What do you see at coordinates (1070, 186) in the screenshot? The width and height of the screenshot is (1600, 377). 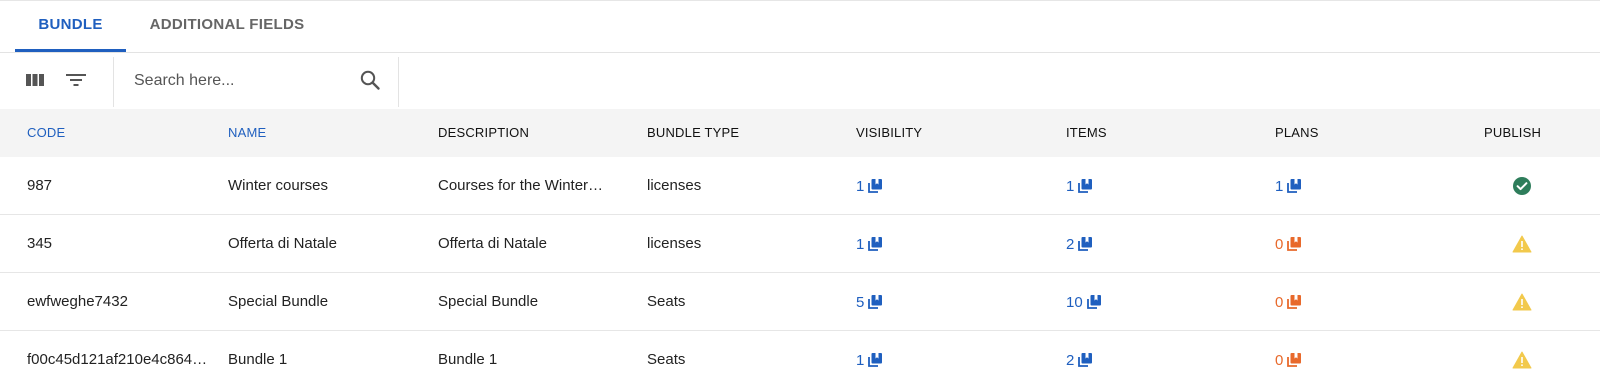 I see `items-count: 1` at bounding box center [1070, 186].